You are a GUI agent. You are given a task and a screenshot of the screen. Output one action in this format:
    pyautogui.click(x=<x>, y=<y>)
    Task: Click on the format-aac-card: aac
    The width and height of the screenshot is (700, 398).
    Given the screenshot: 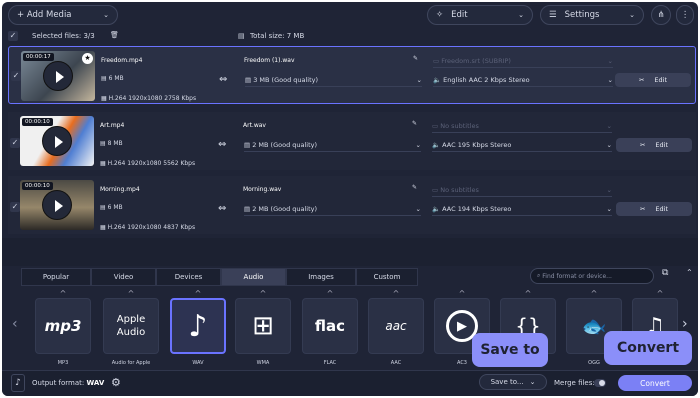 What is the action you would take?
    pyautogui.click(x=396, y=326)
    